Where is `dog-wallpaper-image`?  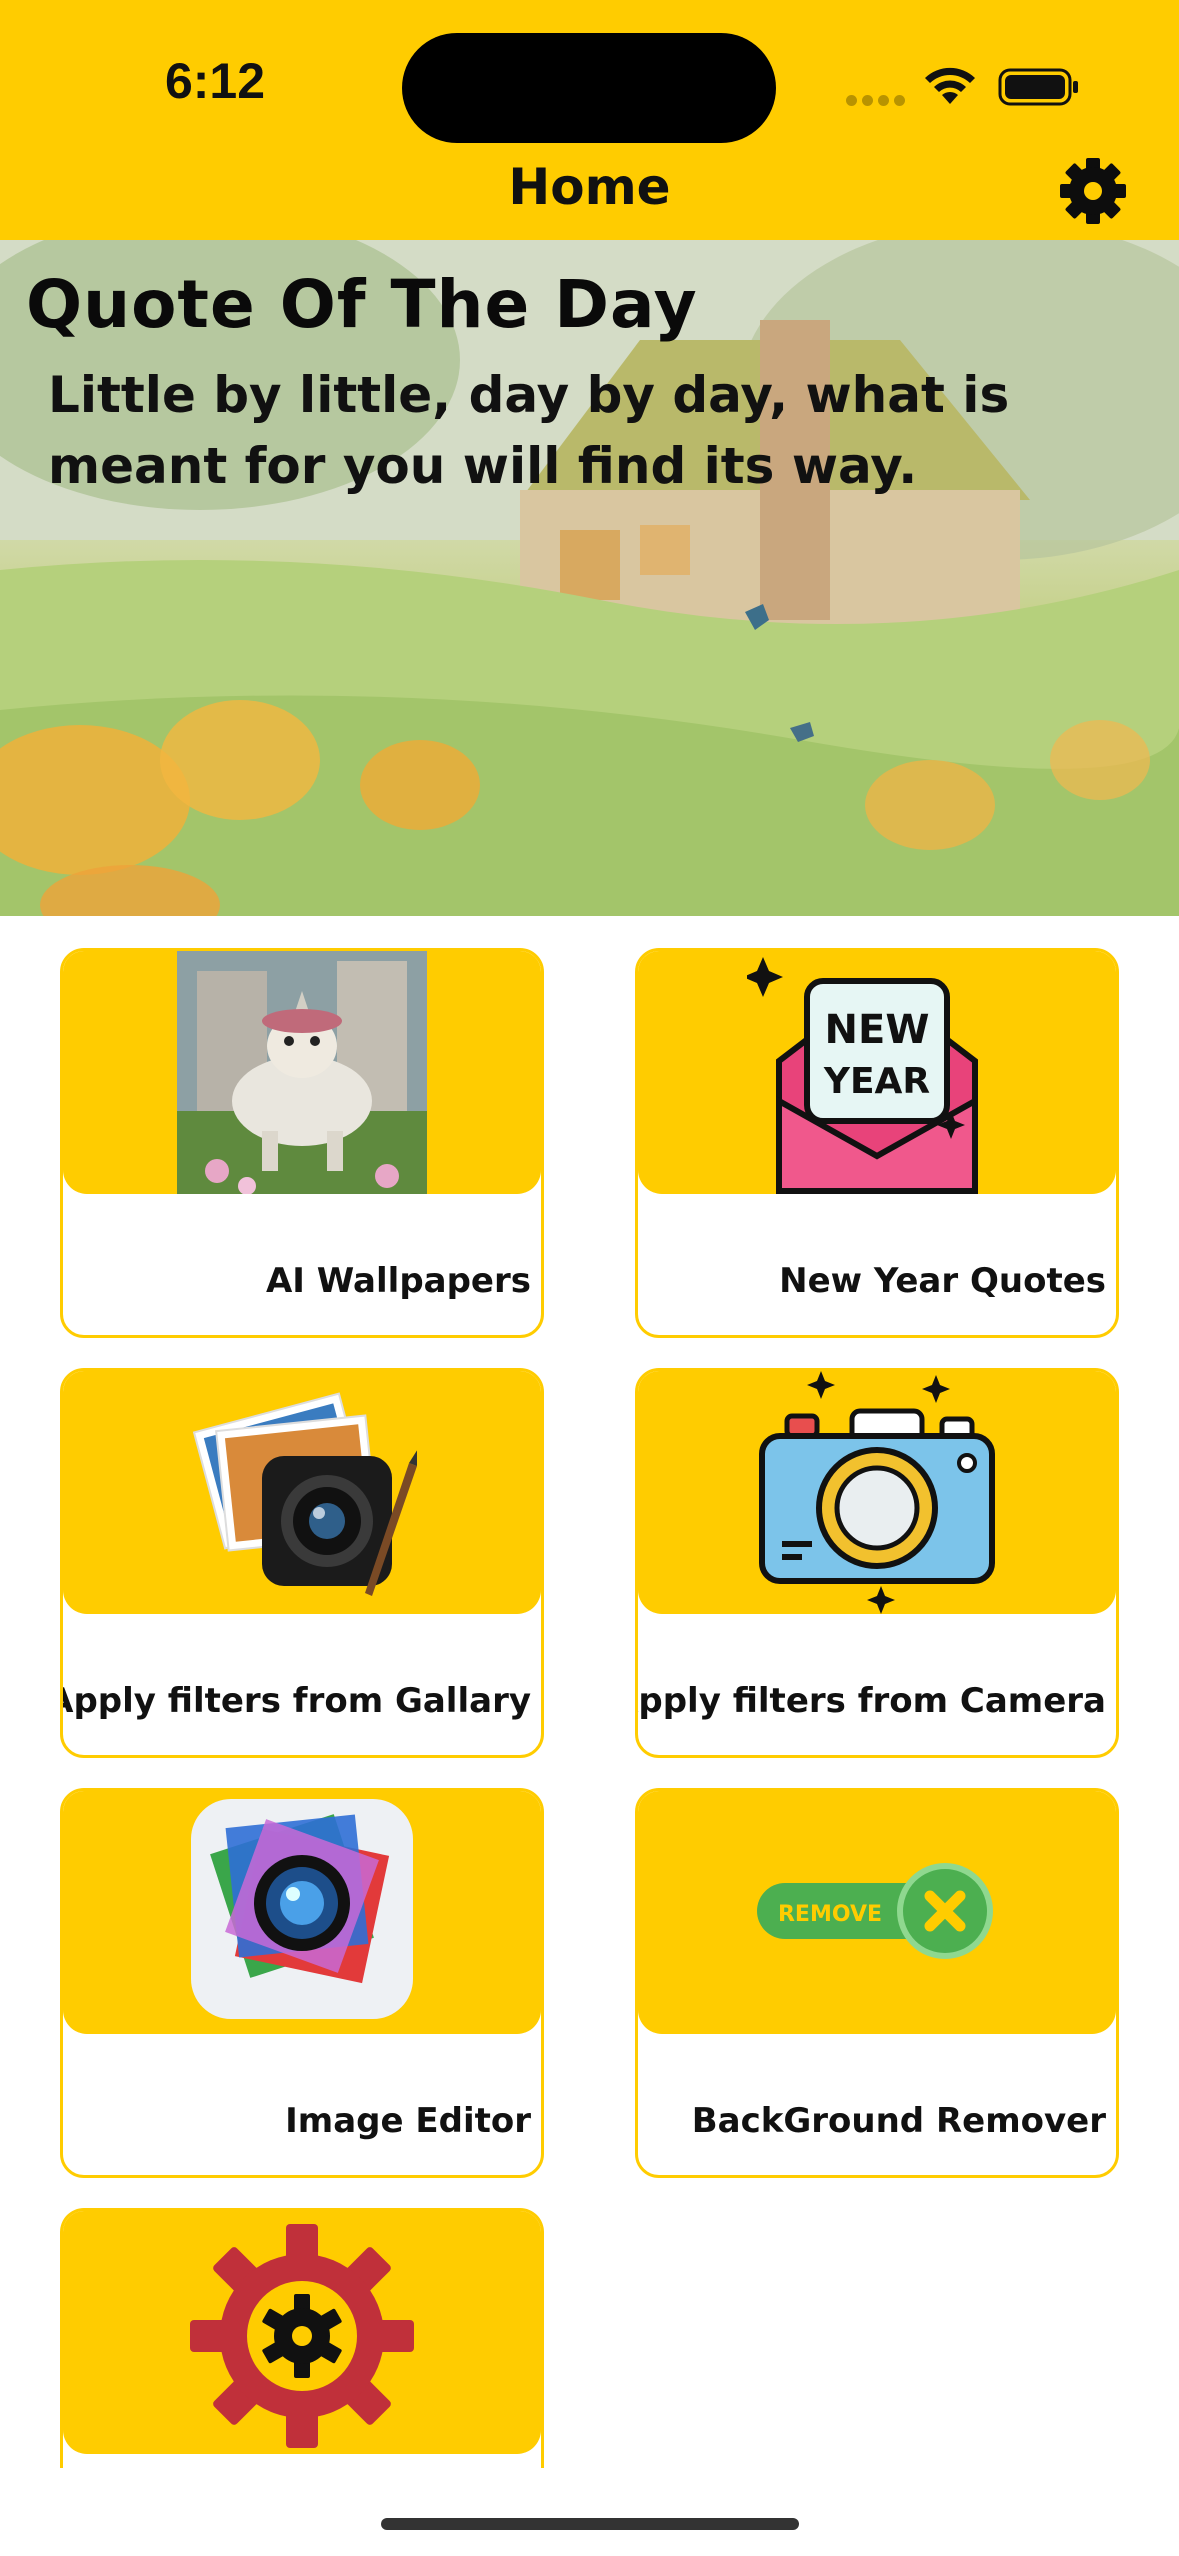
dog-wallpaper-image is located at coordinates (302, 1072).